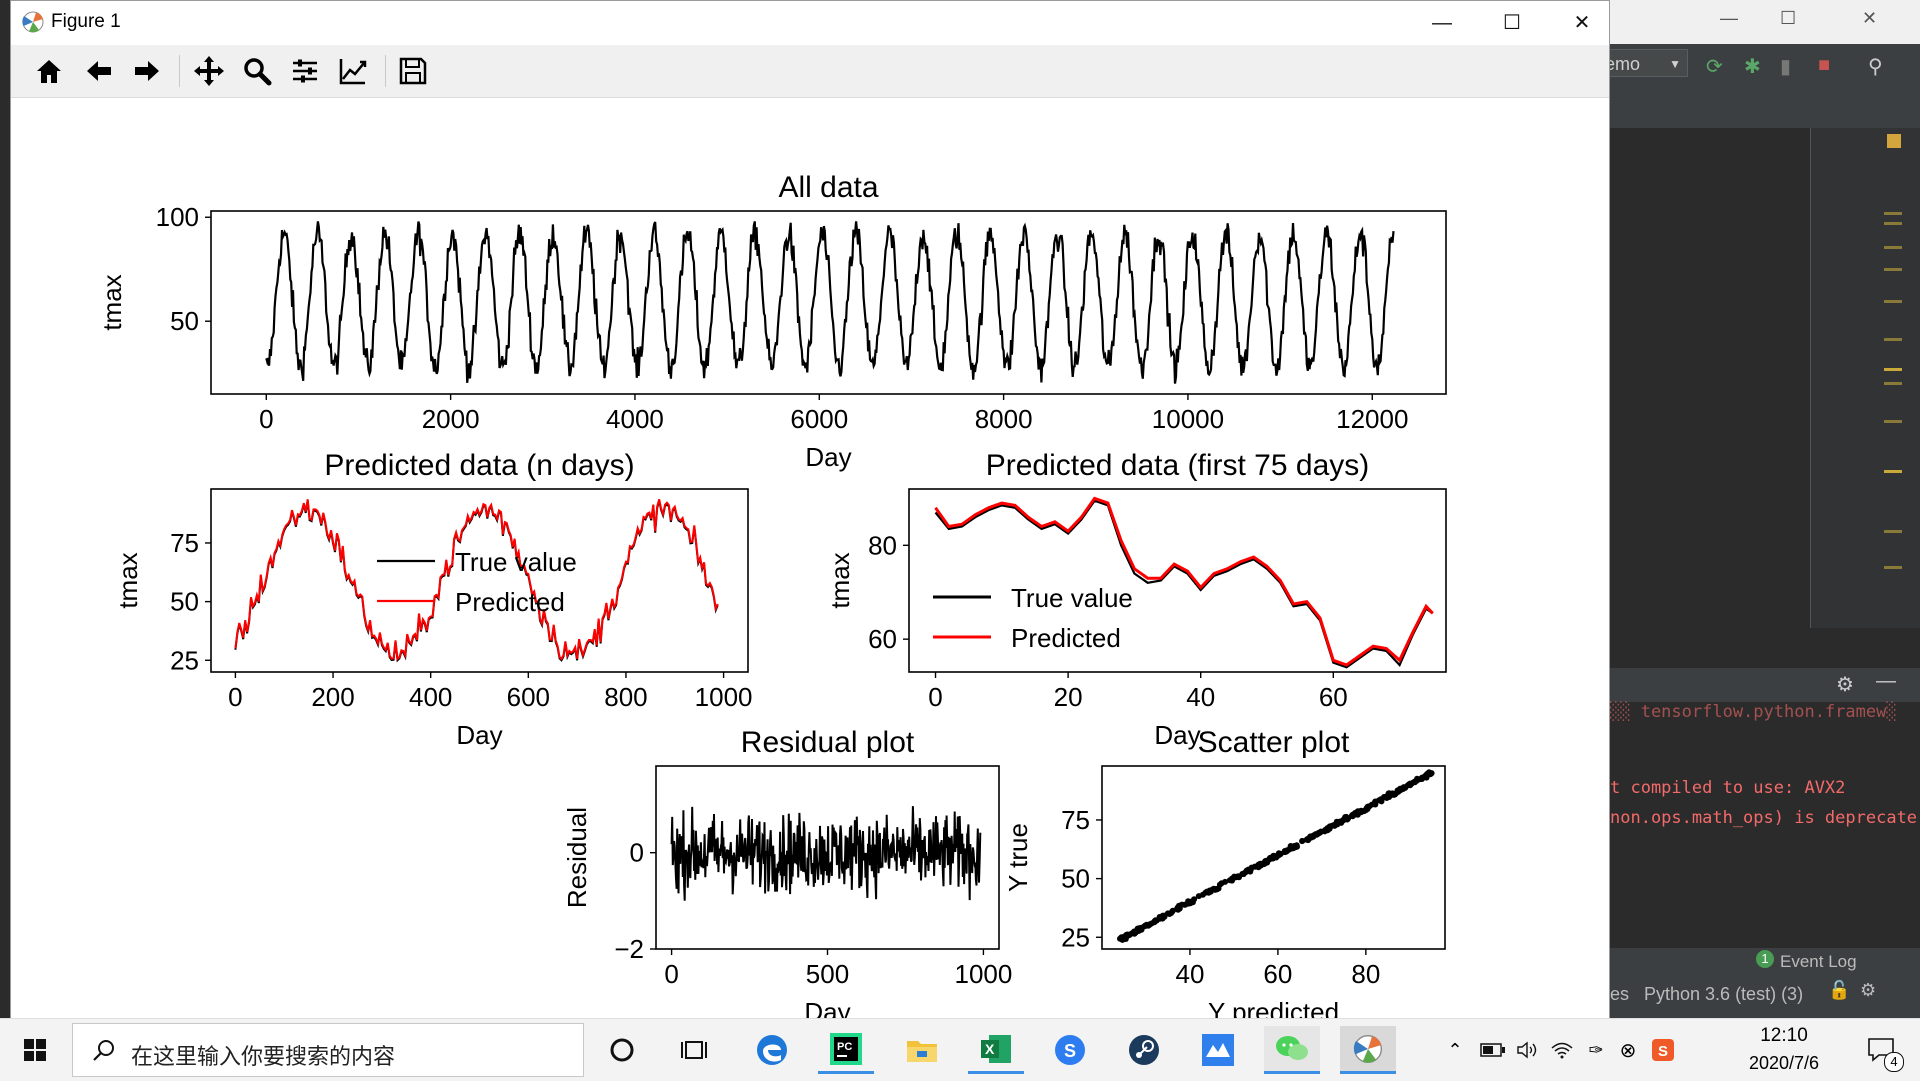  What do you see at coordinates (1218, 1050) in the screenshot?
I see `taskbar-baidu-netdisk` at bounding box center [1218, 1050].